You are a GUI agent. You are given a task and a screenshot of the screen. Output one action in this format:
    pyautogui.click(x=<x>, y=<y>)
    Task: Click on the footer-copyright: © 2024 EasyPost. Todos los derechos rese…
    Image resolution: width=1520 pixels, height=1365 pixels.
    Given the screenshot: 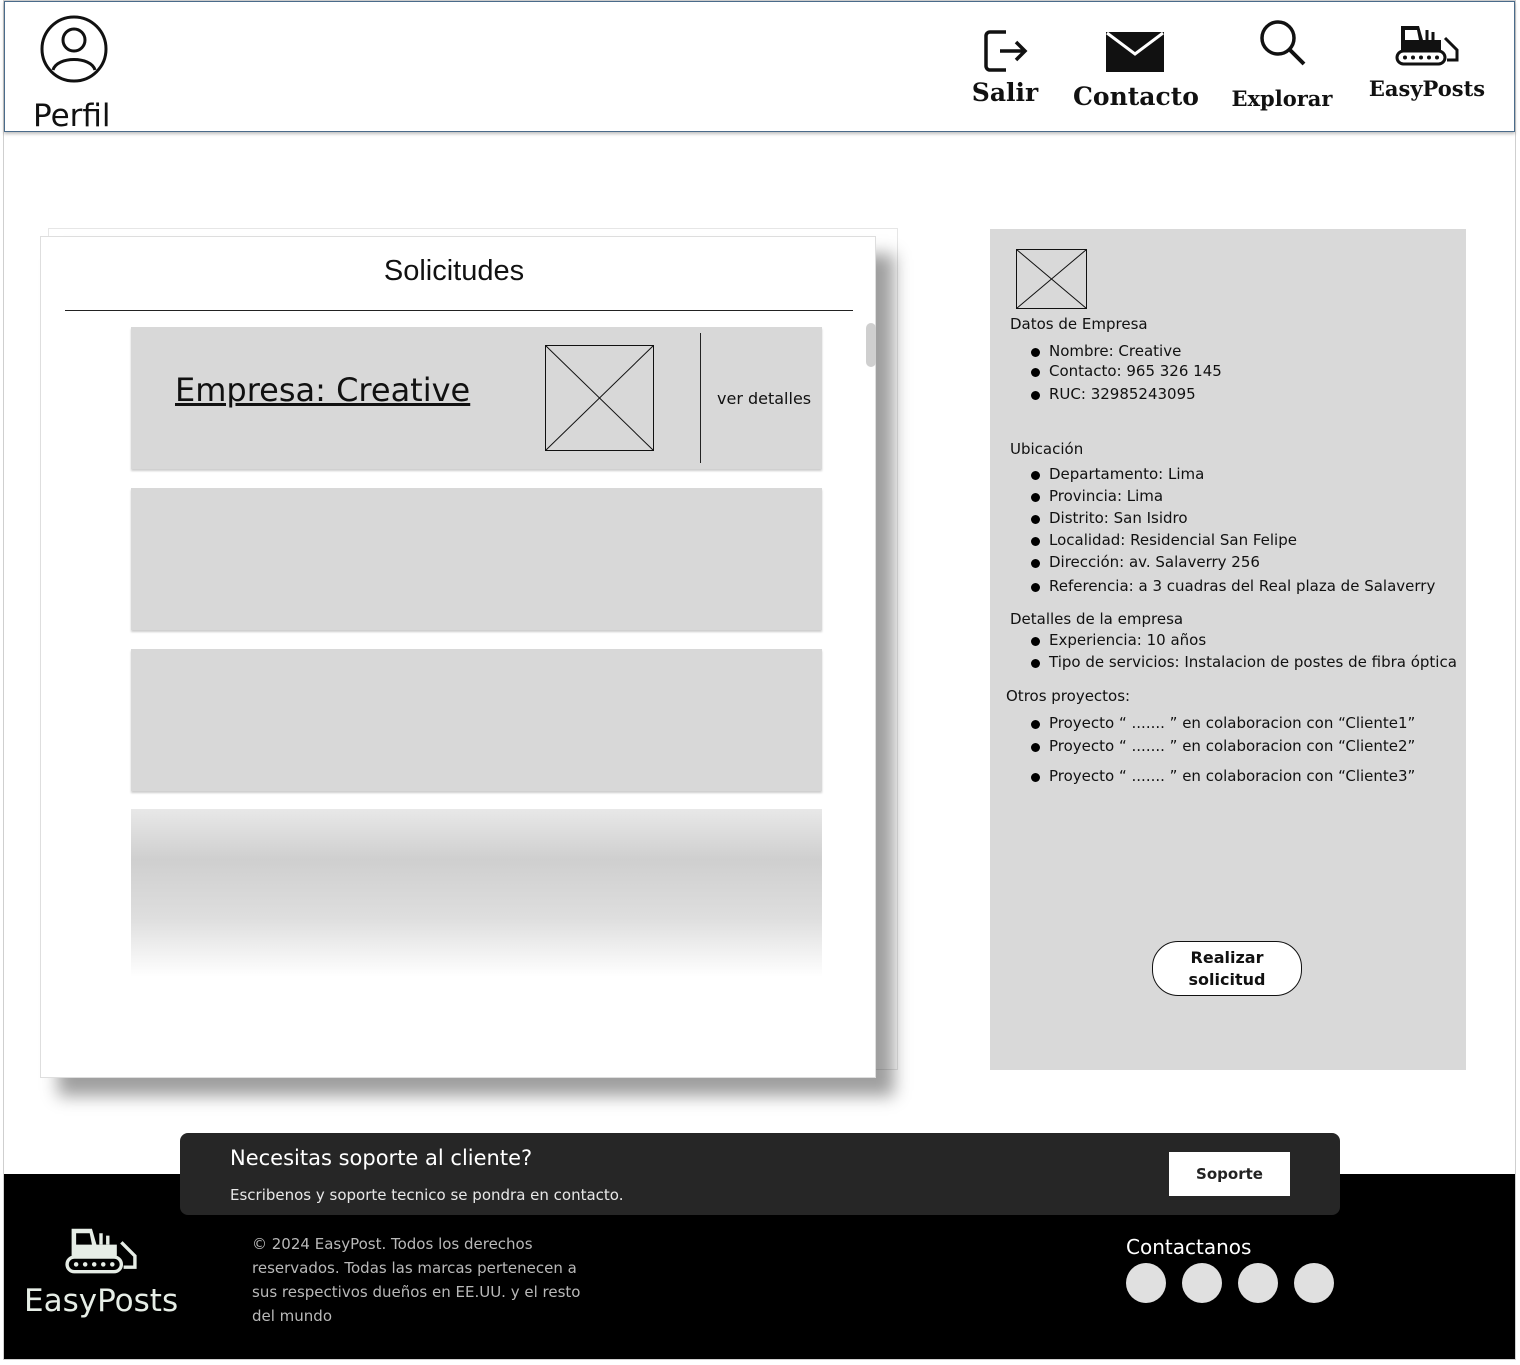 What is the action you would take?
    pyautogui.click(x=416, y=1280)
    